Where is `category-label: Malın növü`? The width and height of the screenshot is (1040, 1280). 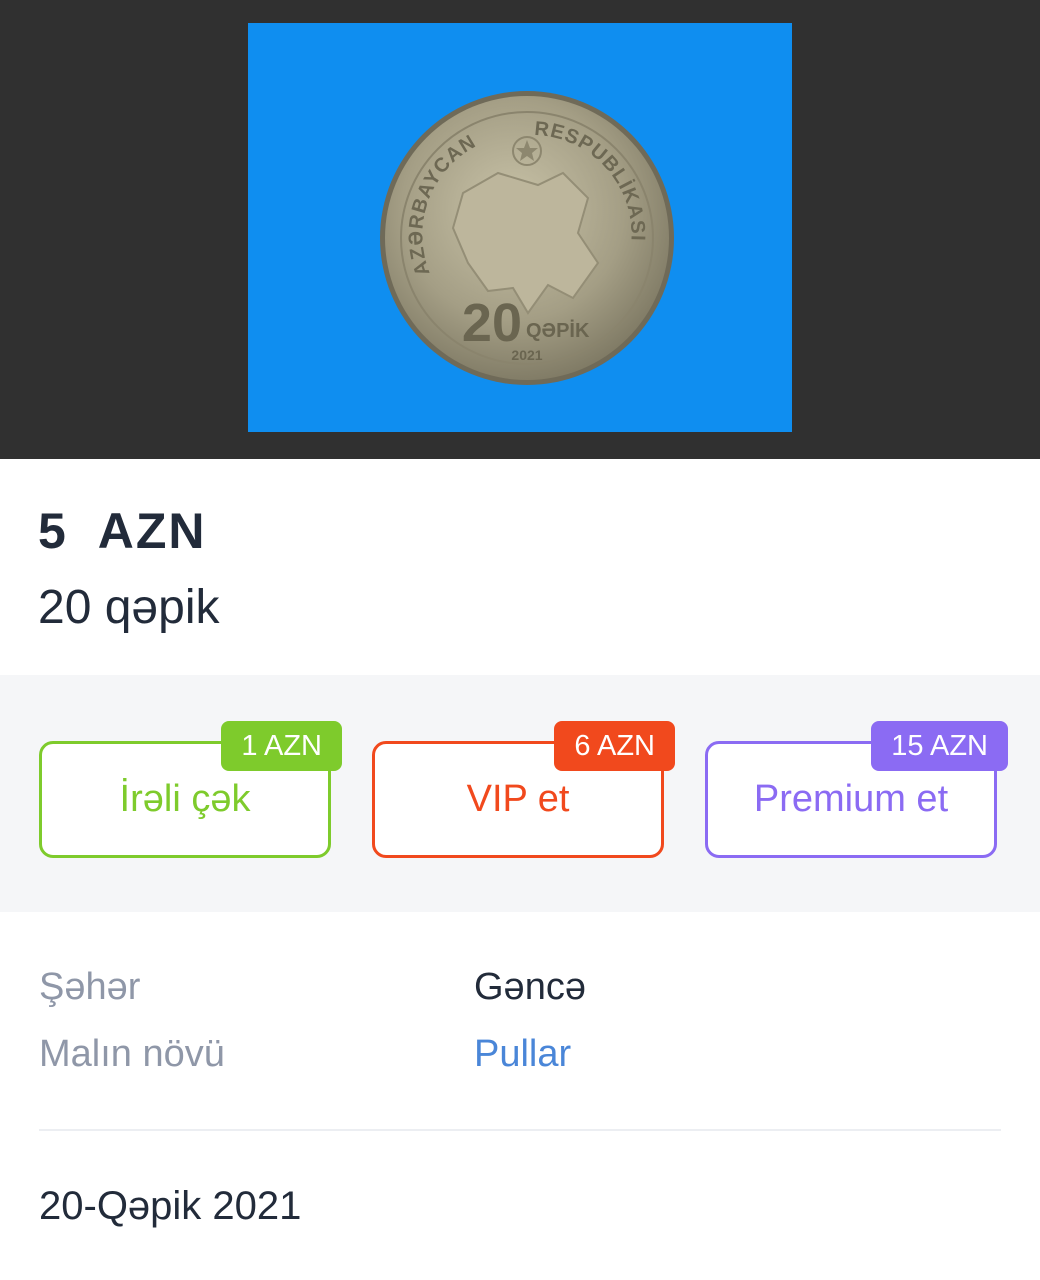
category-label: Malın növü is located at coordinates (132, 1054).